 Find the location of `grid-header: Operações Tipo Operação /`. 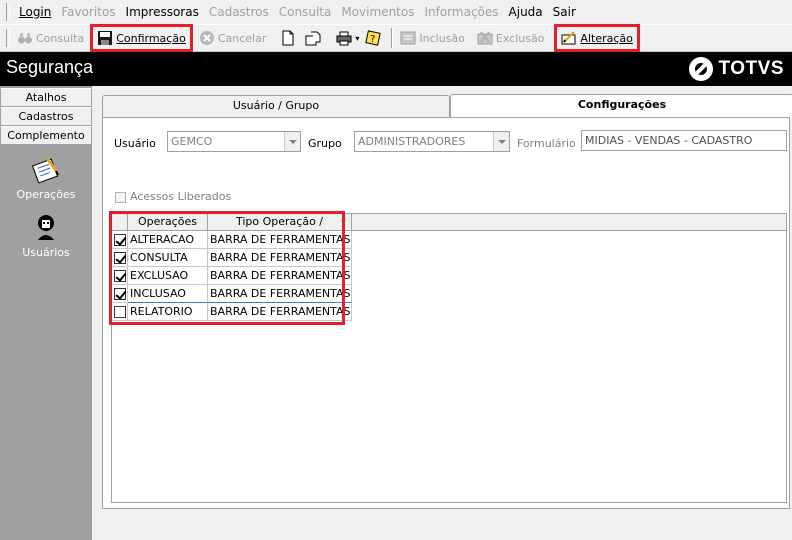

grid-header: Operações Tipo Operação / is located at coordinates (449, 222).